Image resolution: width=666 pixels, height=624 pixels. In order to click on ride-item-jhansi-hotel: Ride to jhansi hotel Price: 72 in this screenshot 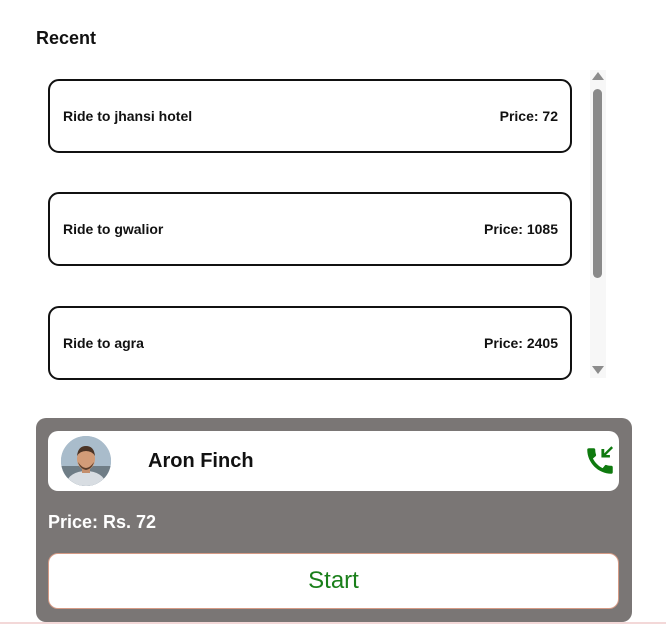, I will do `click(310, 116)`.